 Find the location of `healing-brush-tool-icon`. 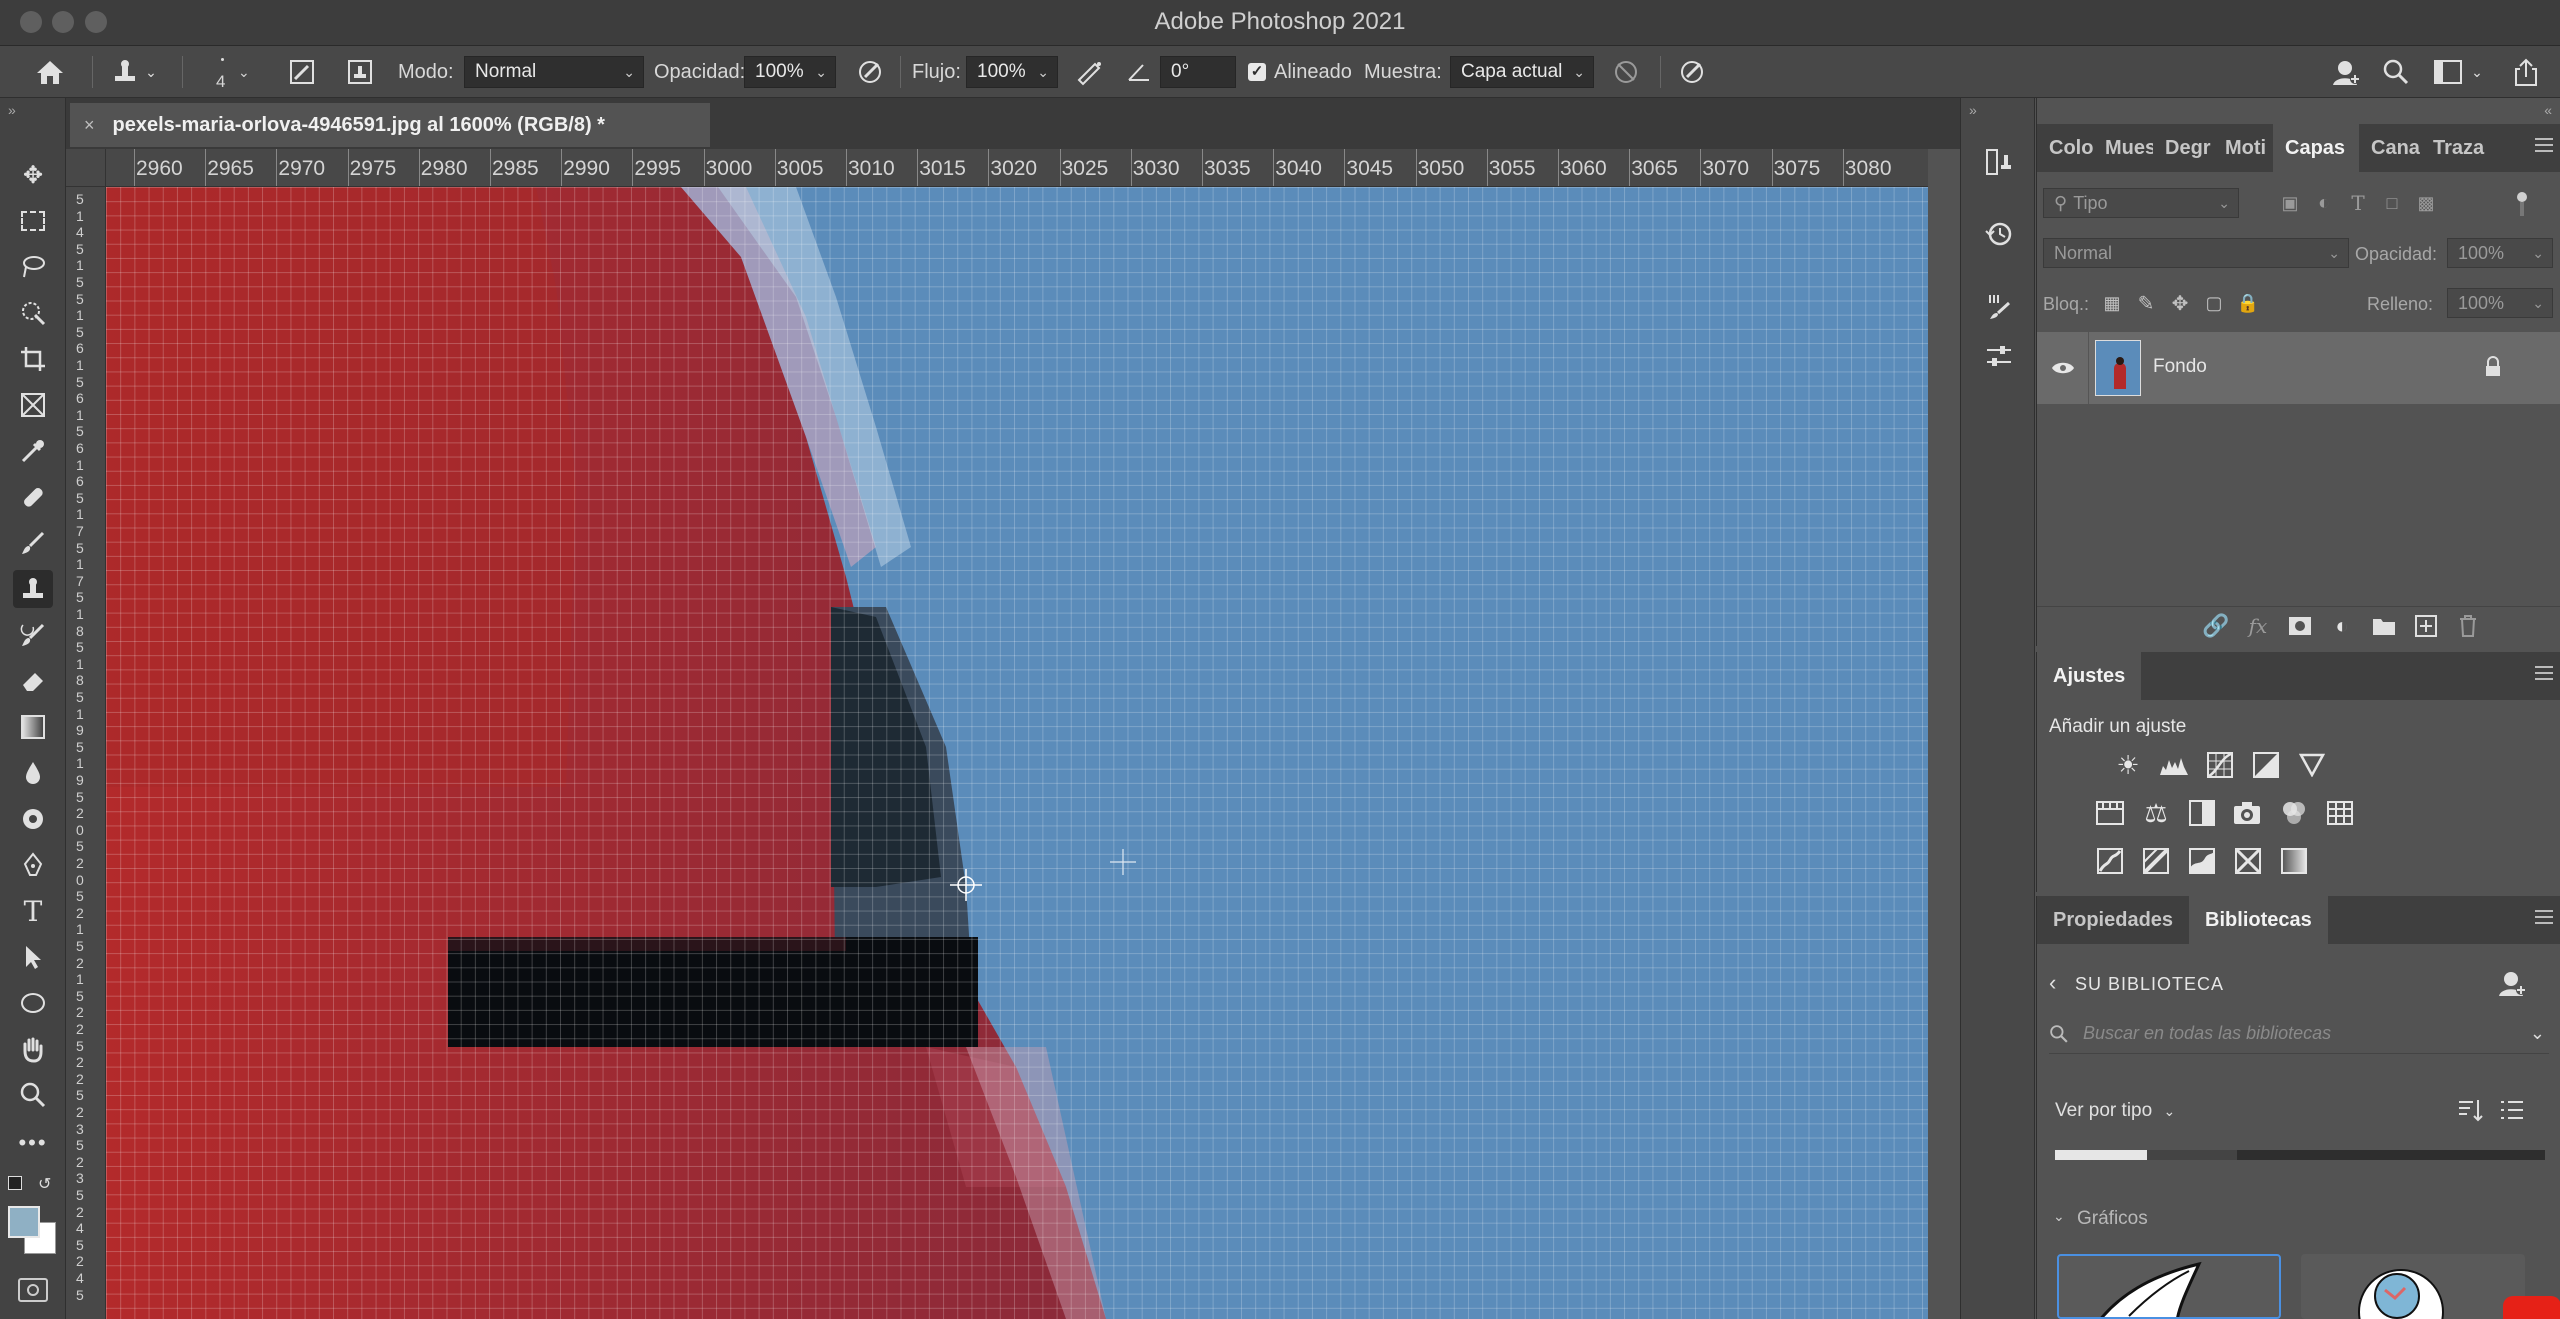

healing-brush-tool-icon is located at coordinates (33, 497).